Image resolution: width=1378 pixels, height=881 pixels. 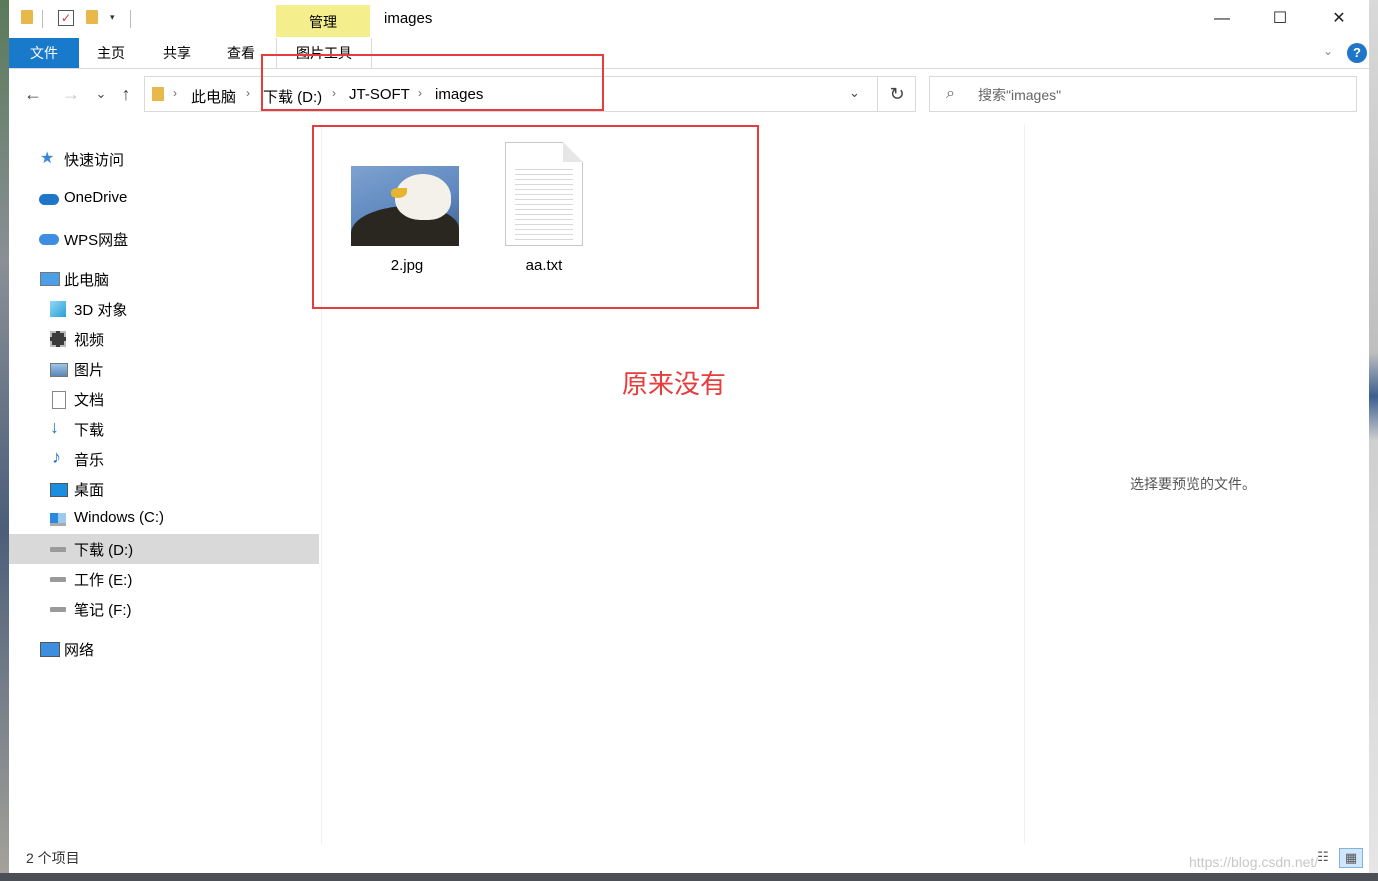 What do you see at coordinates (854, 93) in the screenshot?
I see `address-dropdown-icon: ⌄` at bounding box center [854, 93].